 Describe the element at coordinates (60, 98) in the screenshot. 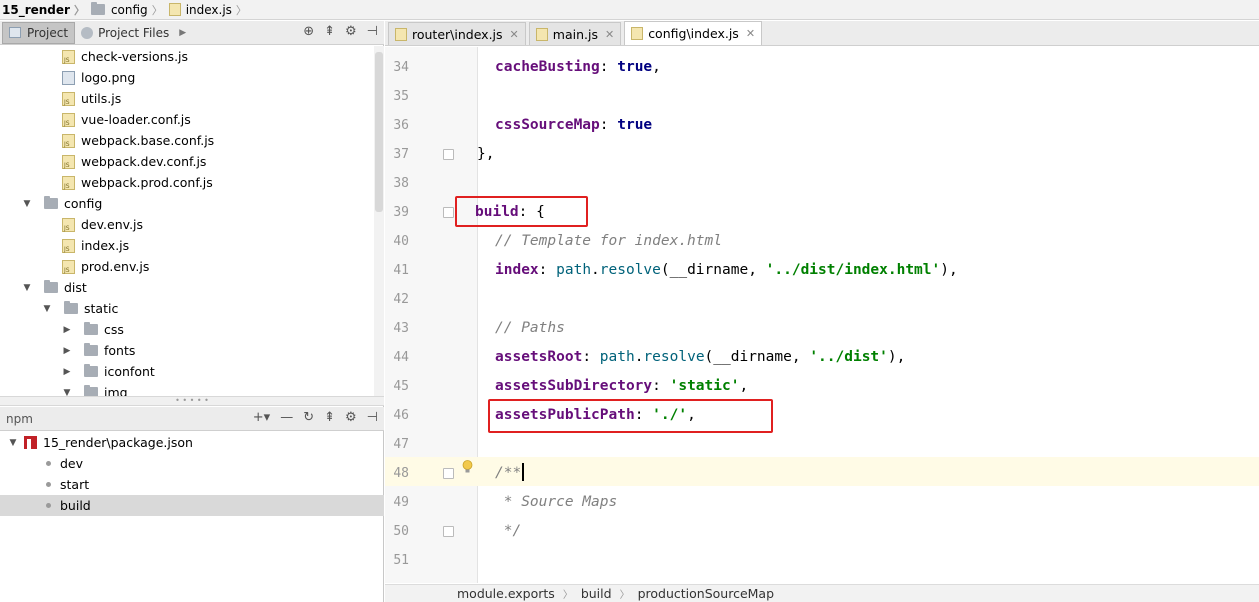

I see `tree-item-utils: JS utils.js` at that location.